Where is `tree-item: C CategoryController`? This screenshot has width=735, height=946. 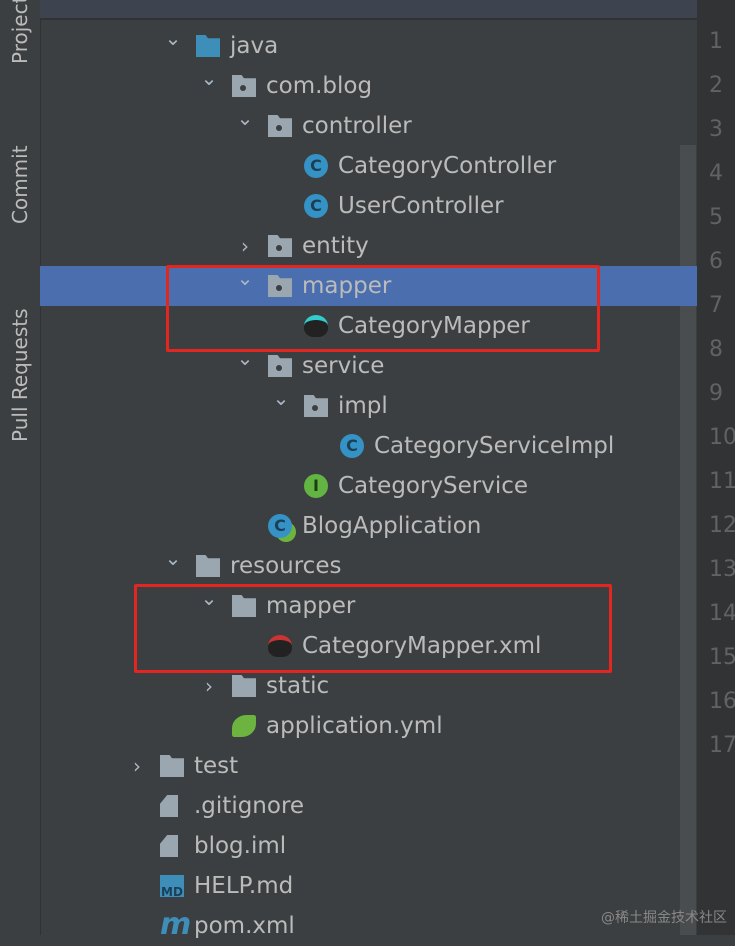 tree-item: C CategoryController is located at coordinates (360, 166).